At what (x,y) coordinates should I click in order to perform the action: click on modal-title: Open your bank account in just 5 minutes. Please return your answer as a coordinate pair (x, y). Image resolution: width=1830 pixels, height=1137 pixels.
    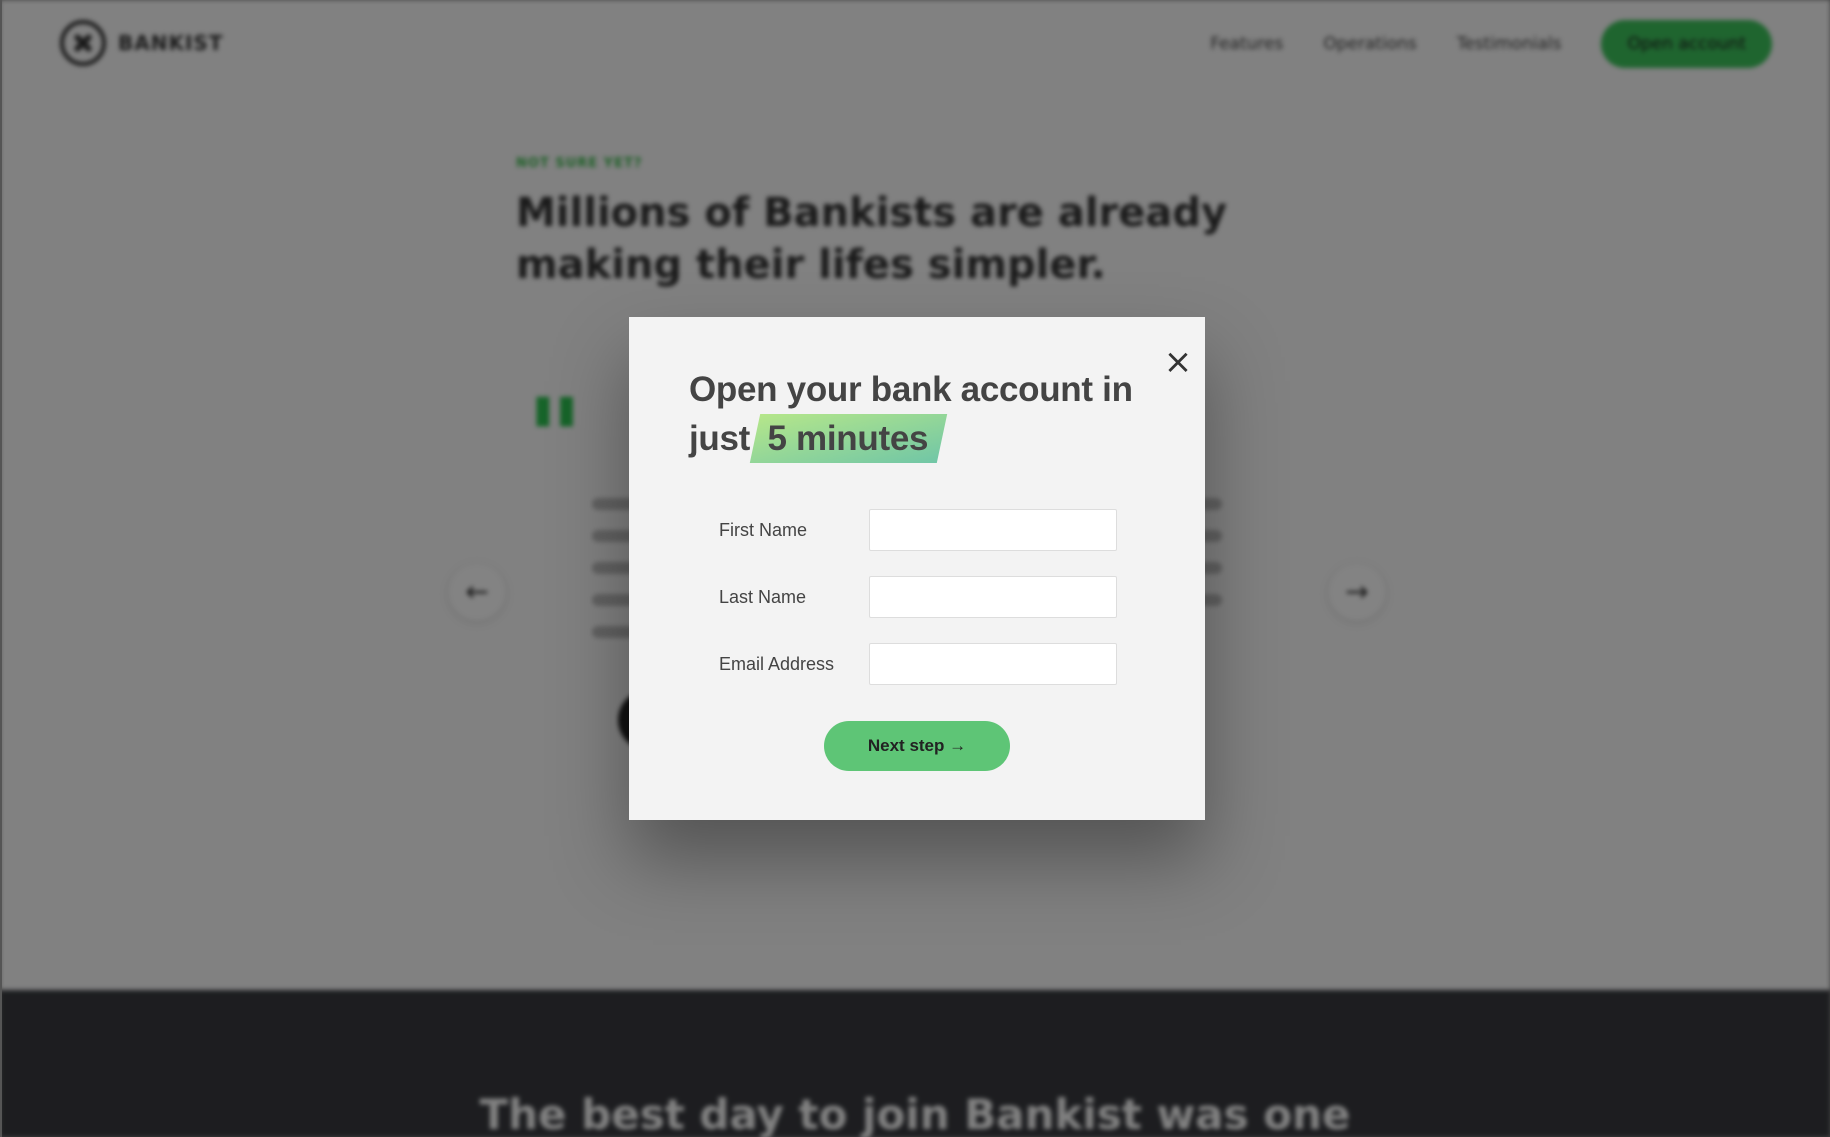
    Looking at the image, I should click on (924, 414).